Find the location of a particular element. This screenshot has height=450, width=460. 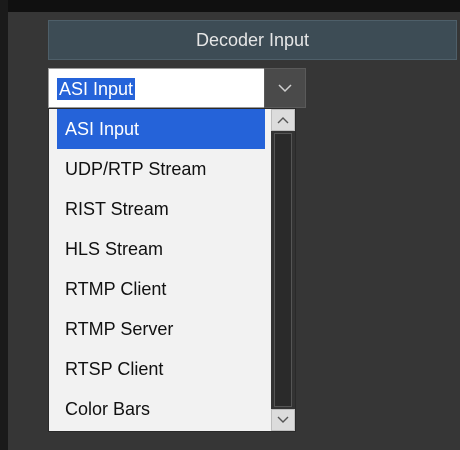

scroll-thumb is located at coordinates (283, 270).